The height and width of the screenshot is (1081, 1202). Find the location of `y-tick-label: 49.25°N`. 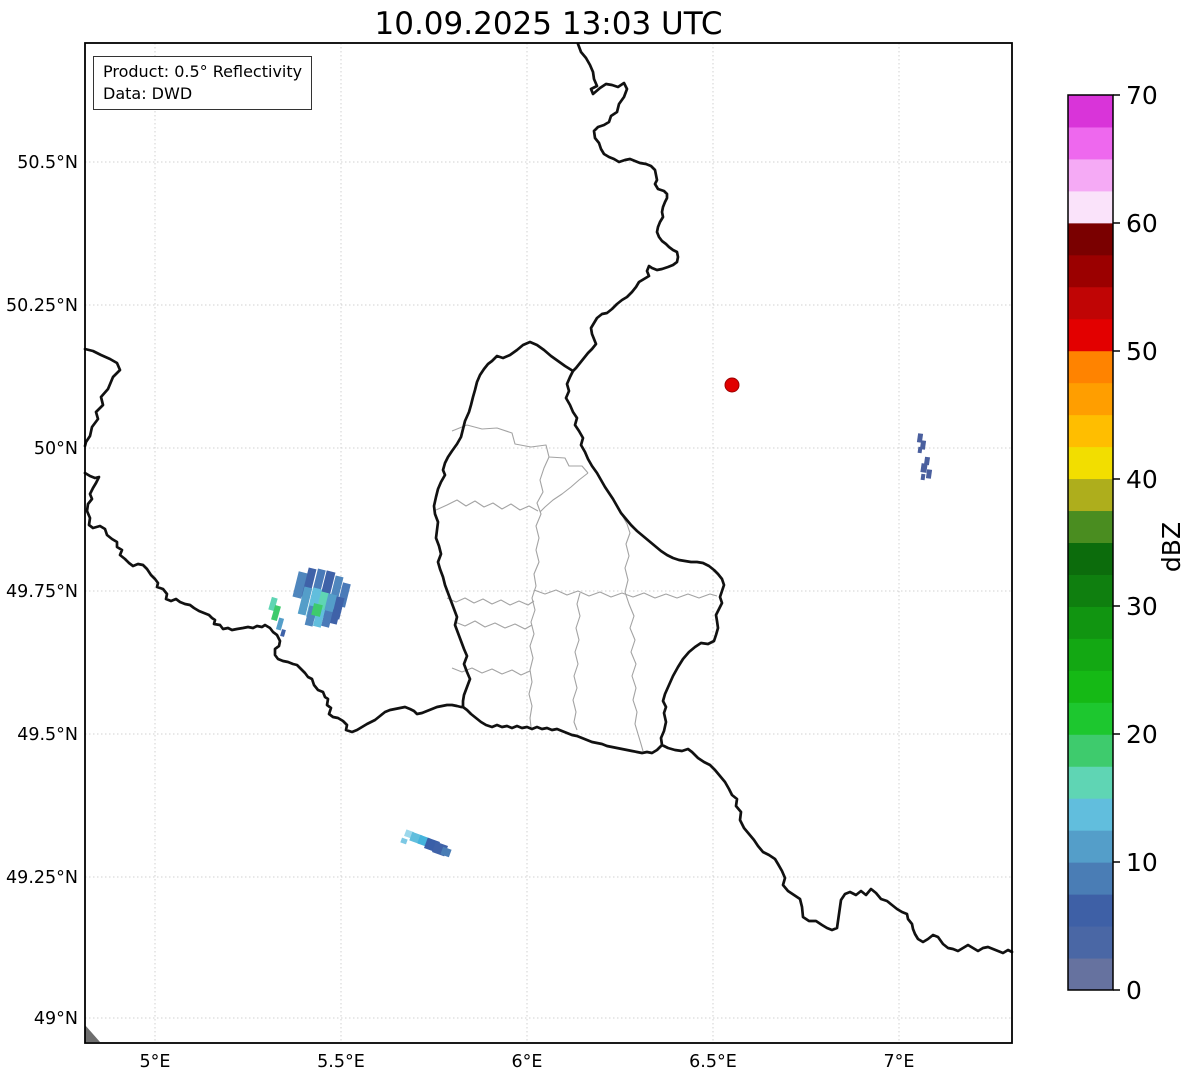

y-tick-label: 49.25°N is located at coordinates (42, 878).